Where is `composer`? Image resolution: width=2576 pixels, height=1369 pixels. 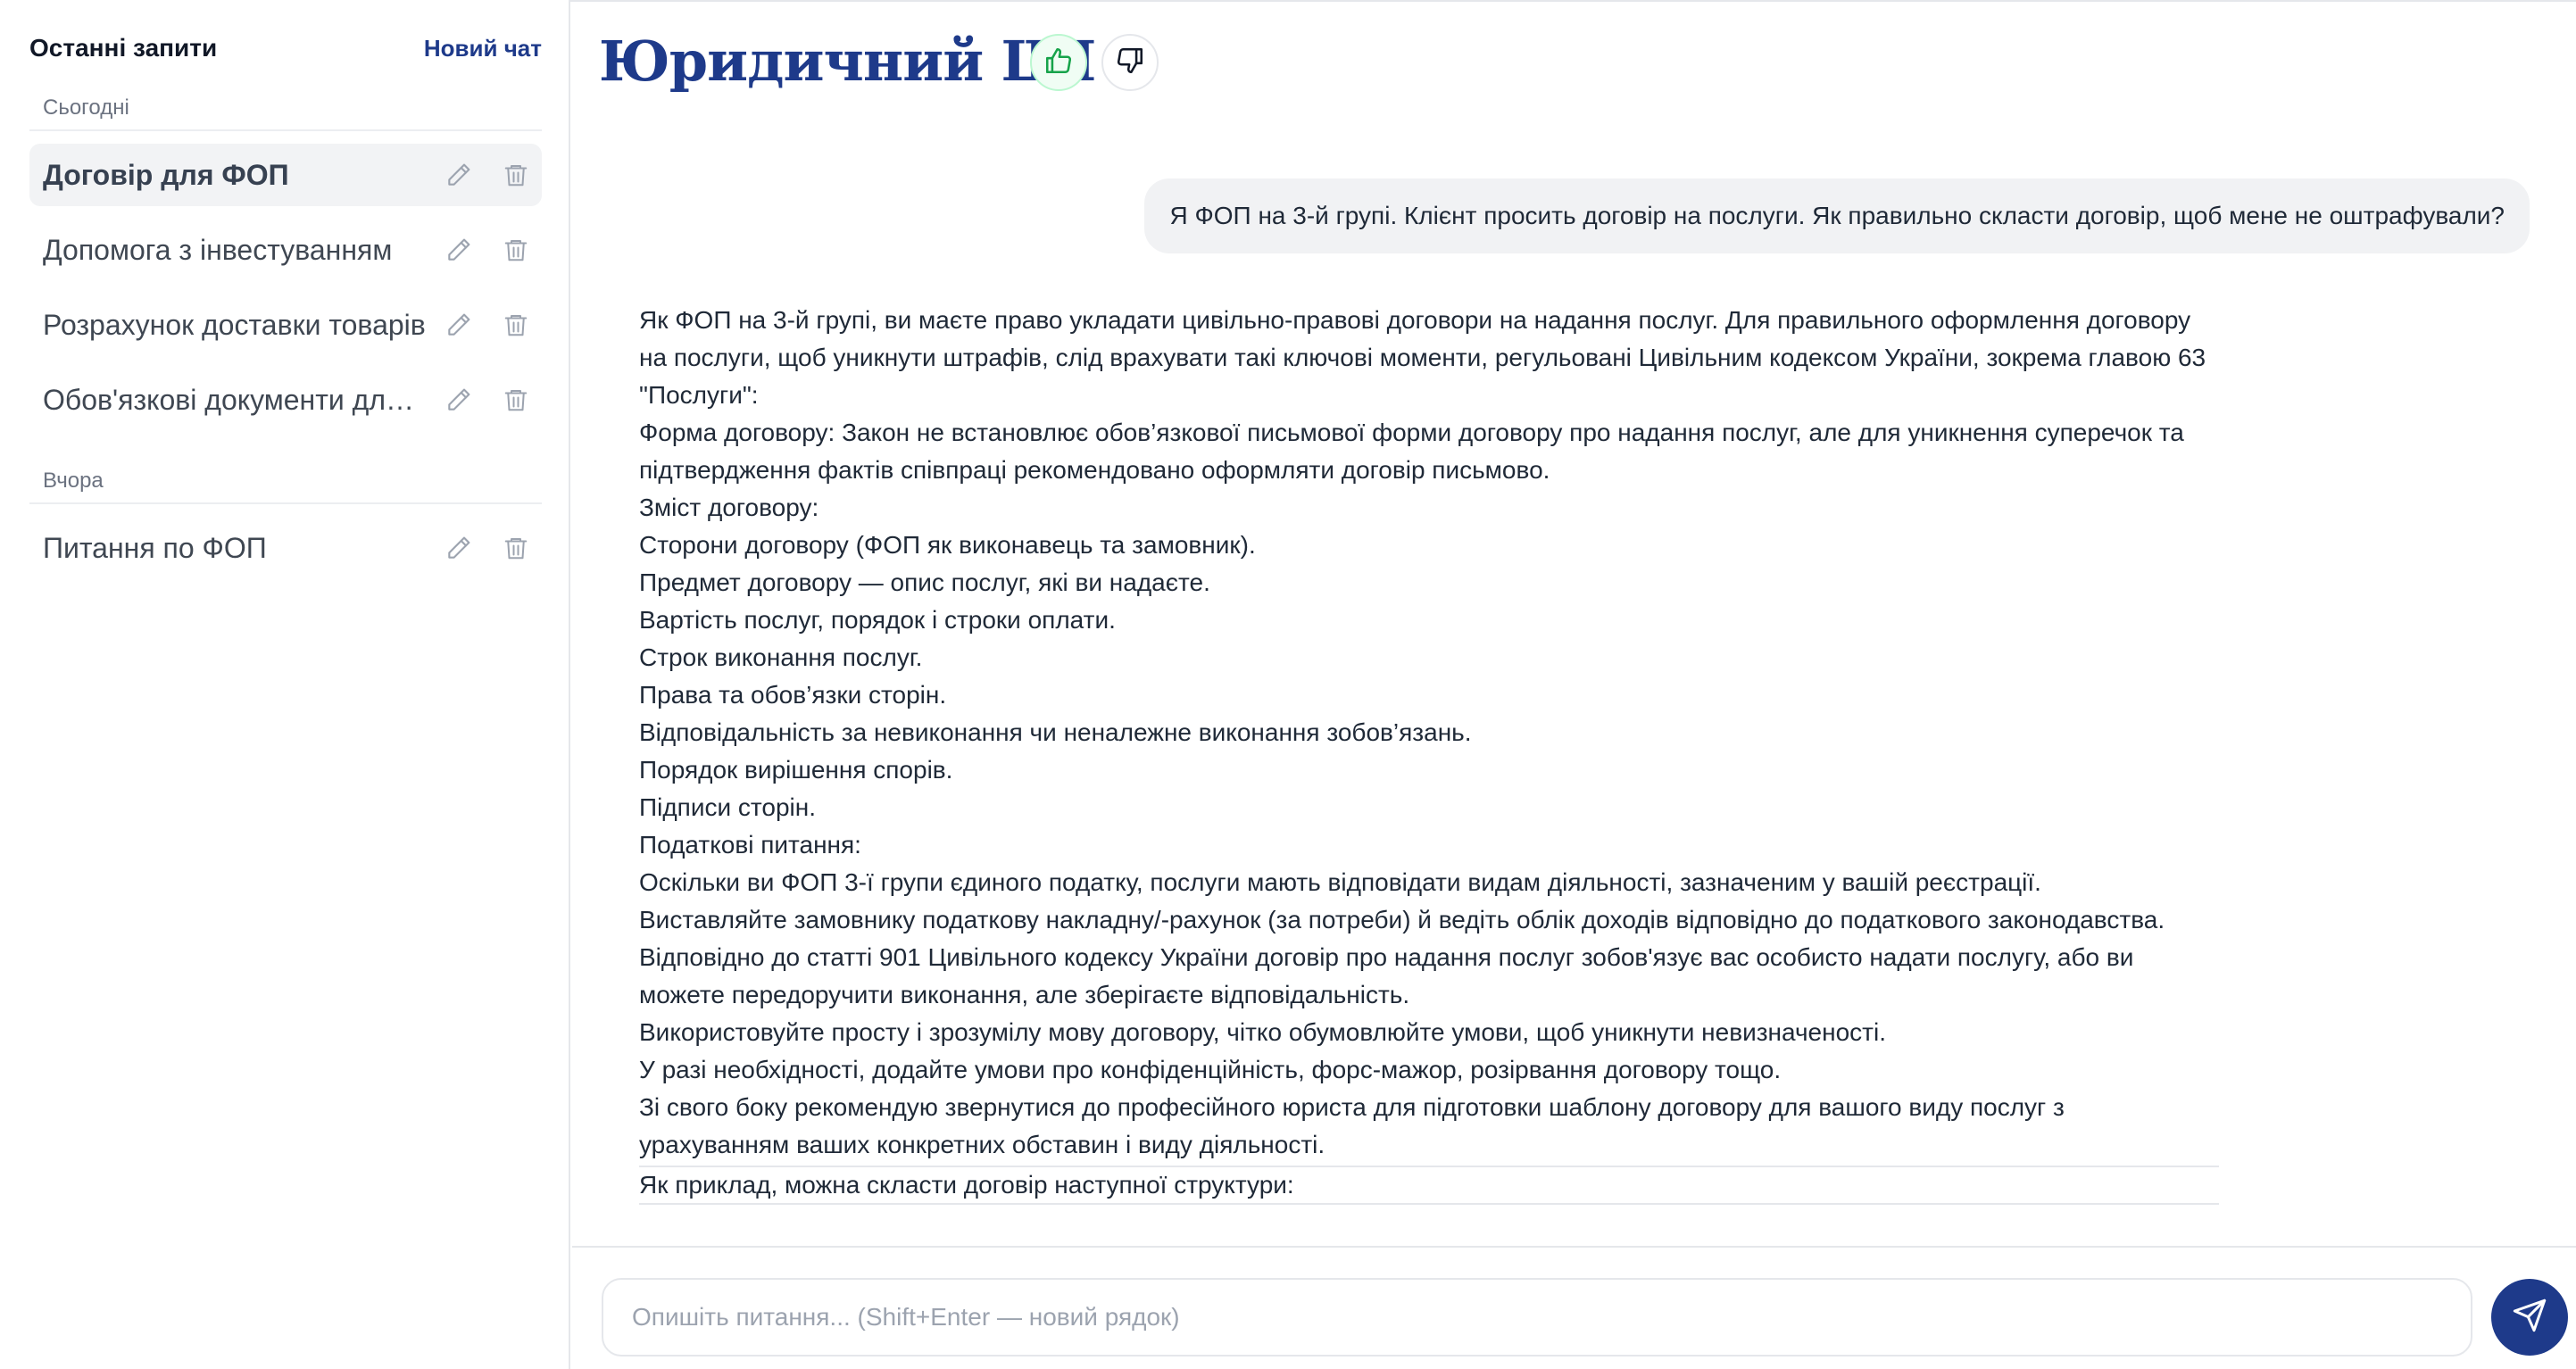 composer is located at coordinates (1537, 1317).